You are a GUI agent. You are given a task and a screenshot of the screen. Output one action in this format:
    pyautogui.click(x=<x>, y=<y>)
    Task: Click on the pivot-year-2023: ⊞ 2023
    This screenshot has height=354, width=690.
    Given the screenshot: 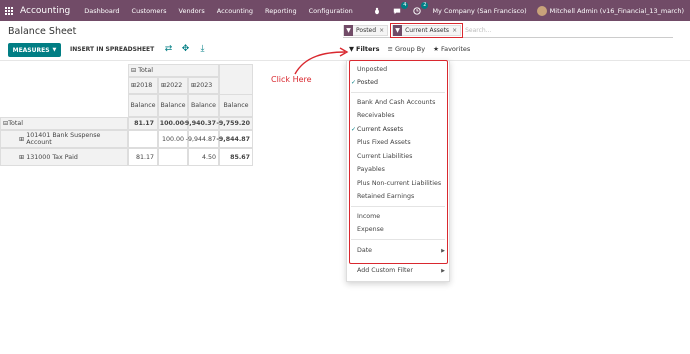 What is the action you would take?
    pyautogui.click(x=203, y=85)
    